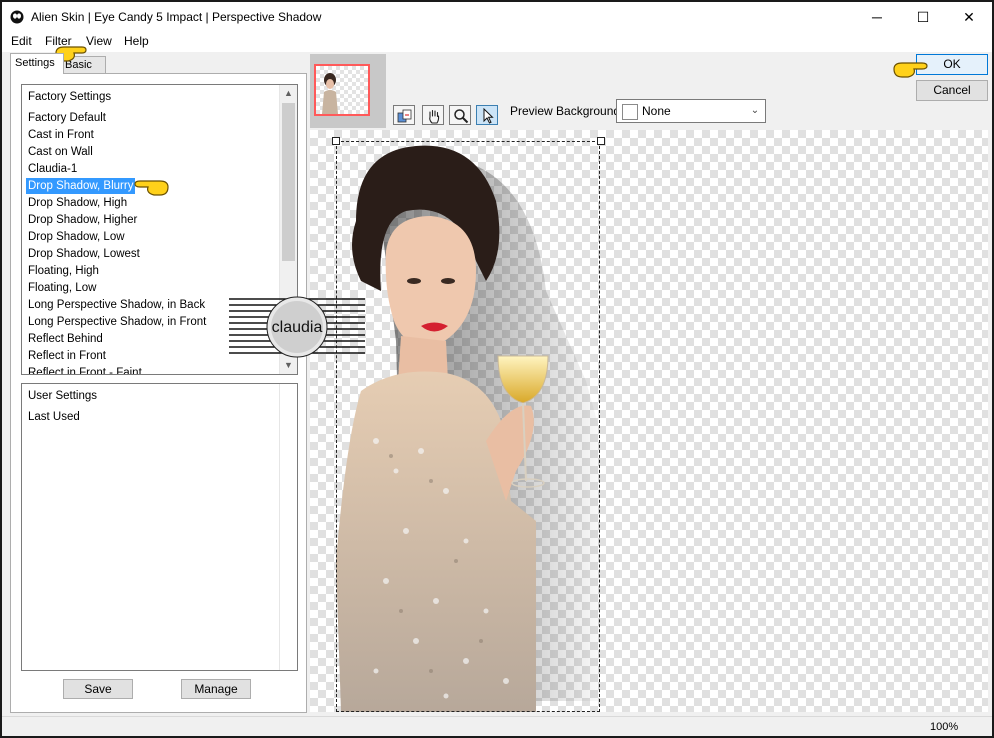 Image resolution: width=994 pixels, height=738 pixels. What do you see at coordinates (98, 689) in the screenshot?
I see `save-button: Save` at bounding box center [98, 689].